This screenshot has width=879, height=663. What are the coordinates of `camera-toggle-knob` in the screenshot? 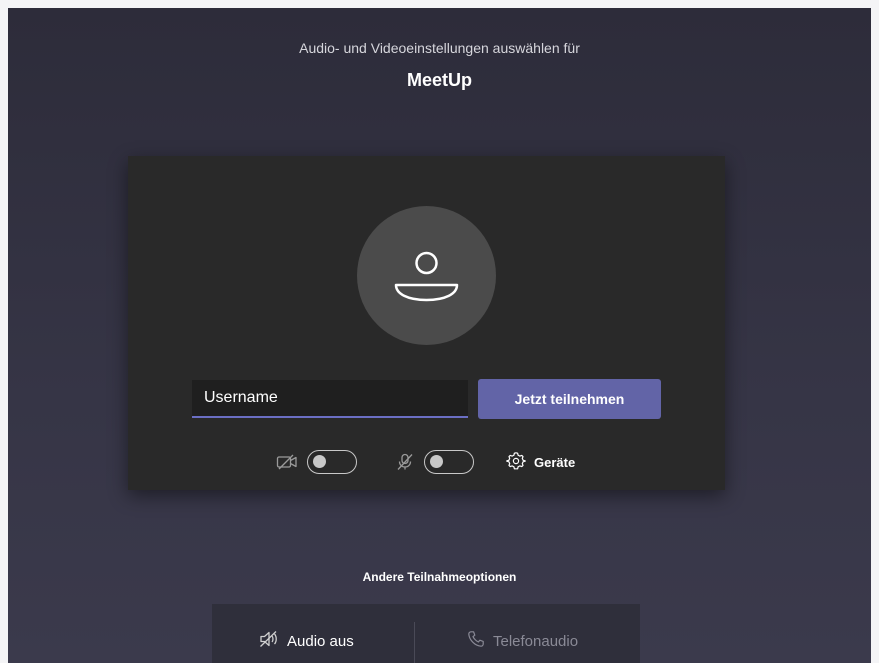 It's located at (319, 461).